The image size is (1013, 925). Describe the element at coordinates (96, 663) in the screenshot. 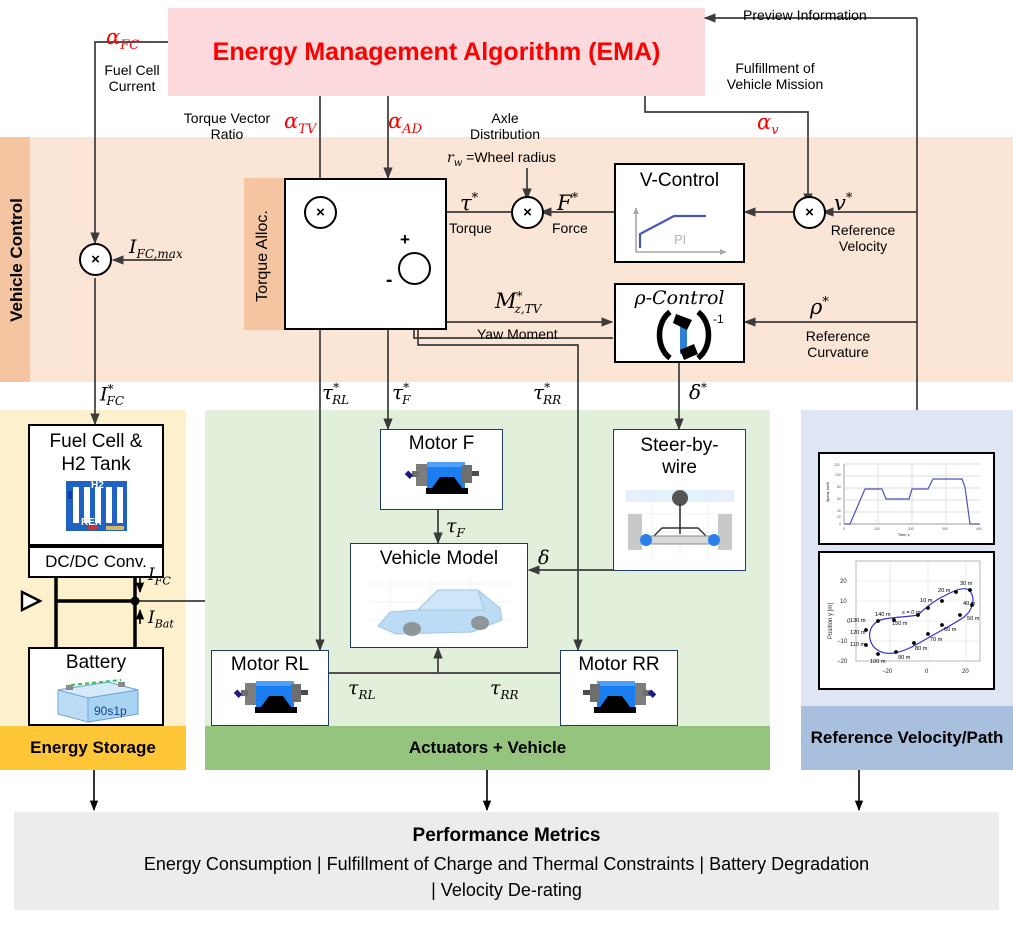

I see `battery-title: Battery` at that location.